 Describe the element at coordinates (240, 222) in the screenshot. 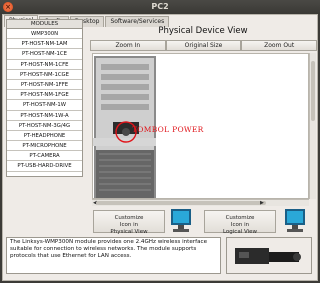

I see `customize-logical-view-button: Customize Icon in Logical View` at that location.